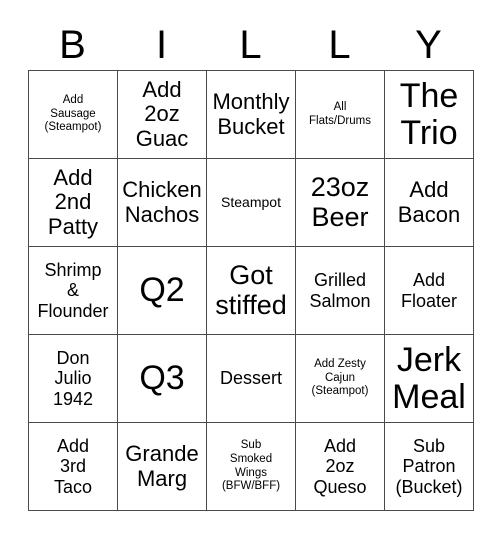 The height and width of the screenshot is (544, 500). I want to click on bingo-cell-label: Grande Marg, so click(162, 465).